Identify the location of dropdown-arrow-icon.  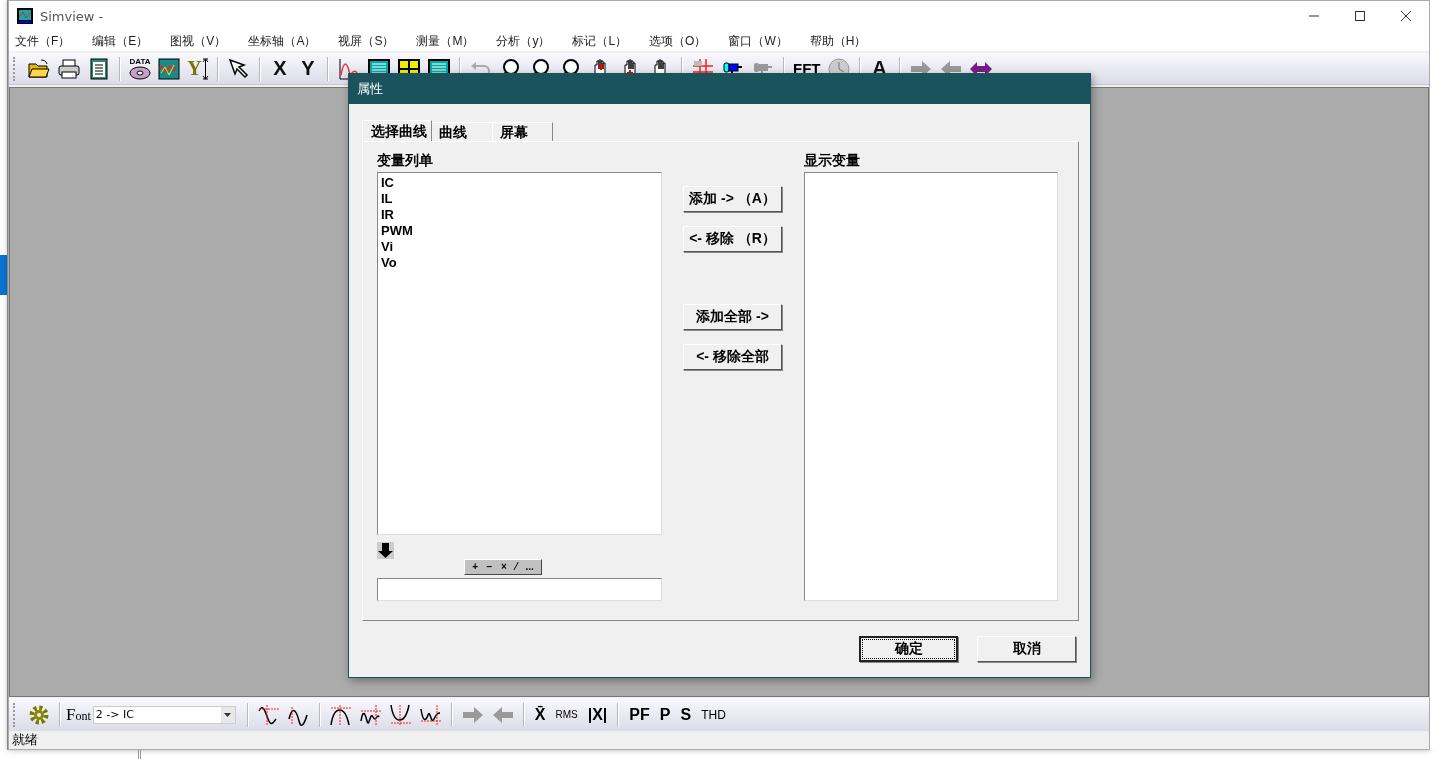
(228, 714).